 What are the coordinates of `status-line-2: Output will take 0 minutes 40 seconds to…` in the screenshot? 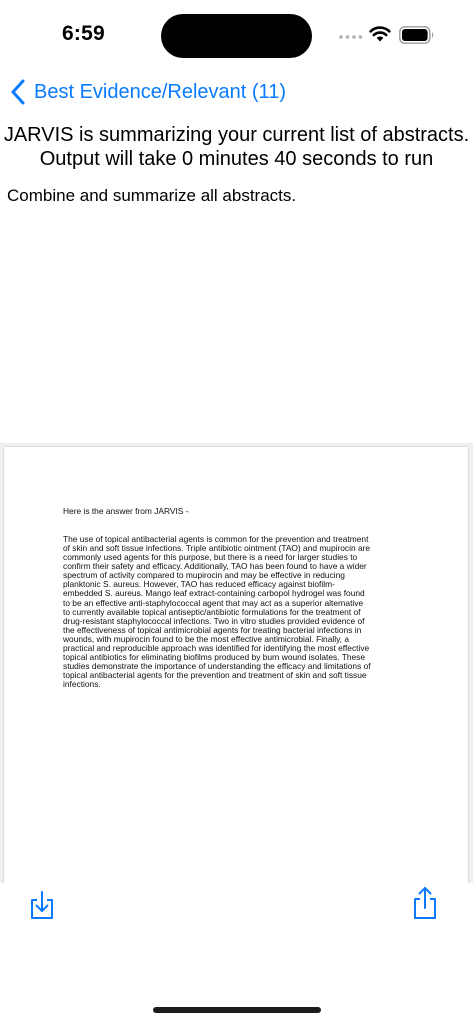 It's located at (236, 159).